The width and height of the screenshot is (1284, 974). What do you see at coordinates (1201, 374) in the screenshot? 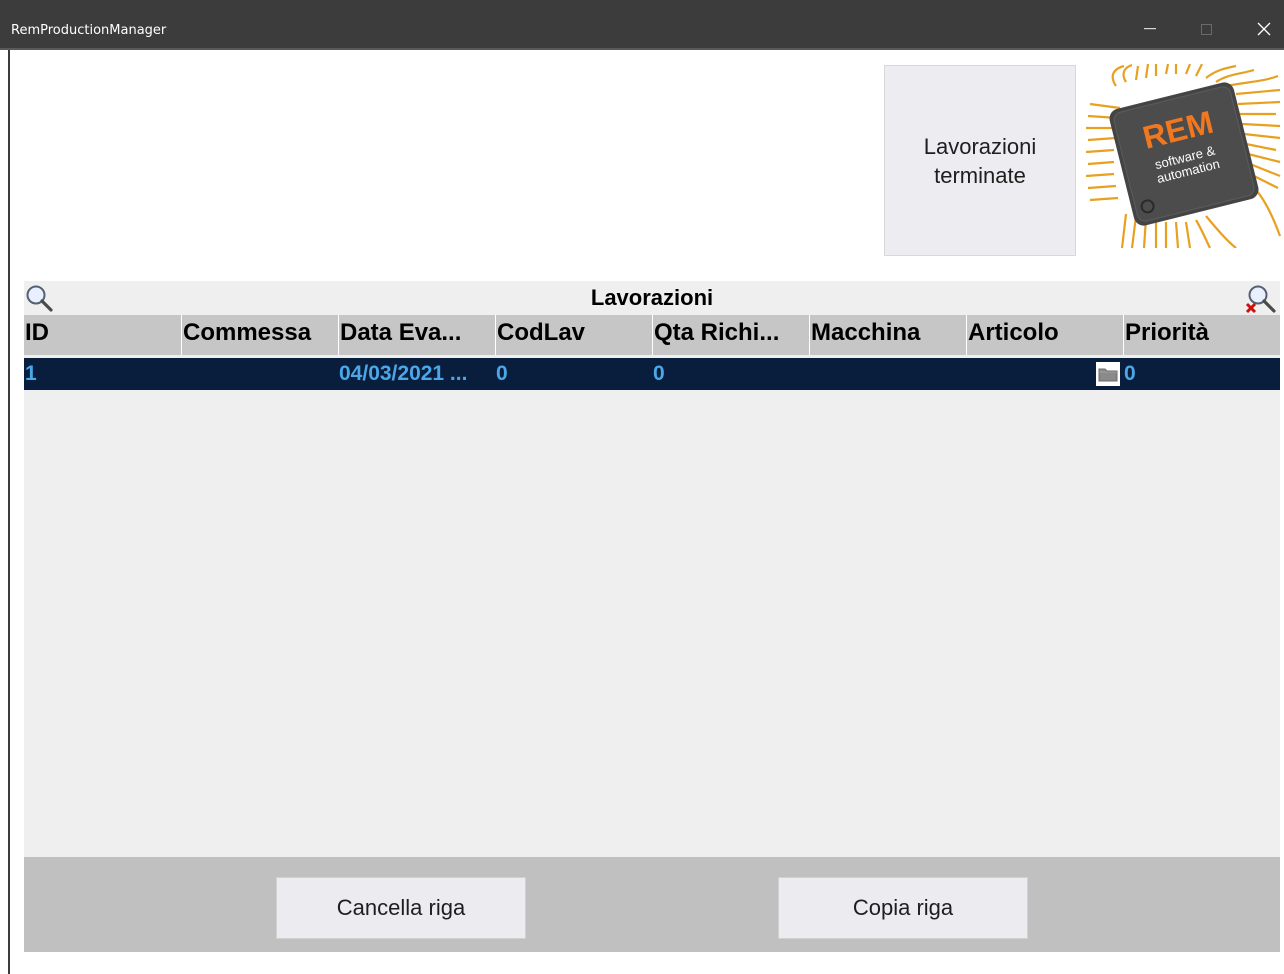
I see `cell-priorita: 0` at bounding box center [1201, 374].